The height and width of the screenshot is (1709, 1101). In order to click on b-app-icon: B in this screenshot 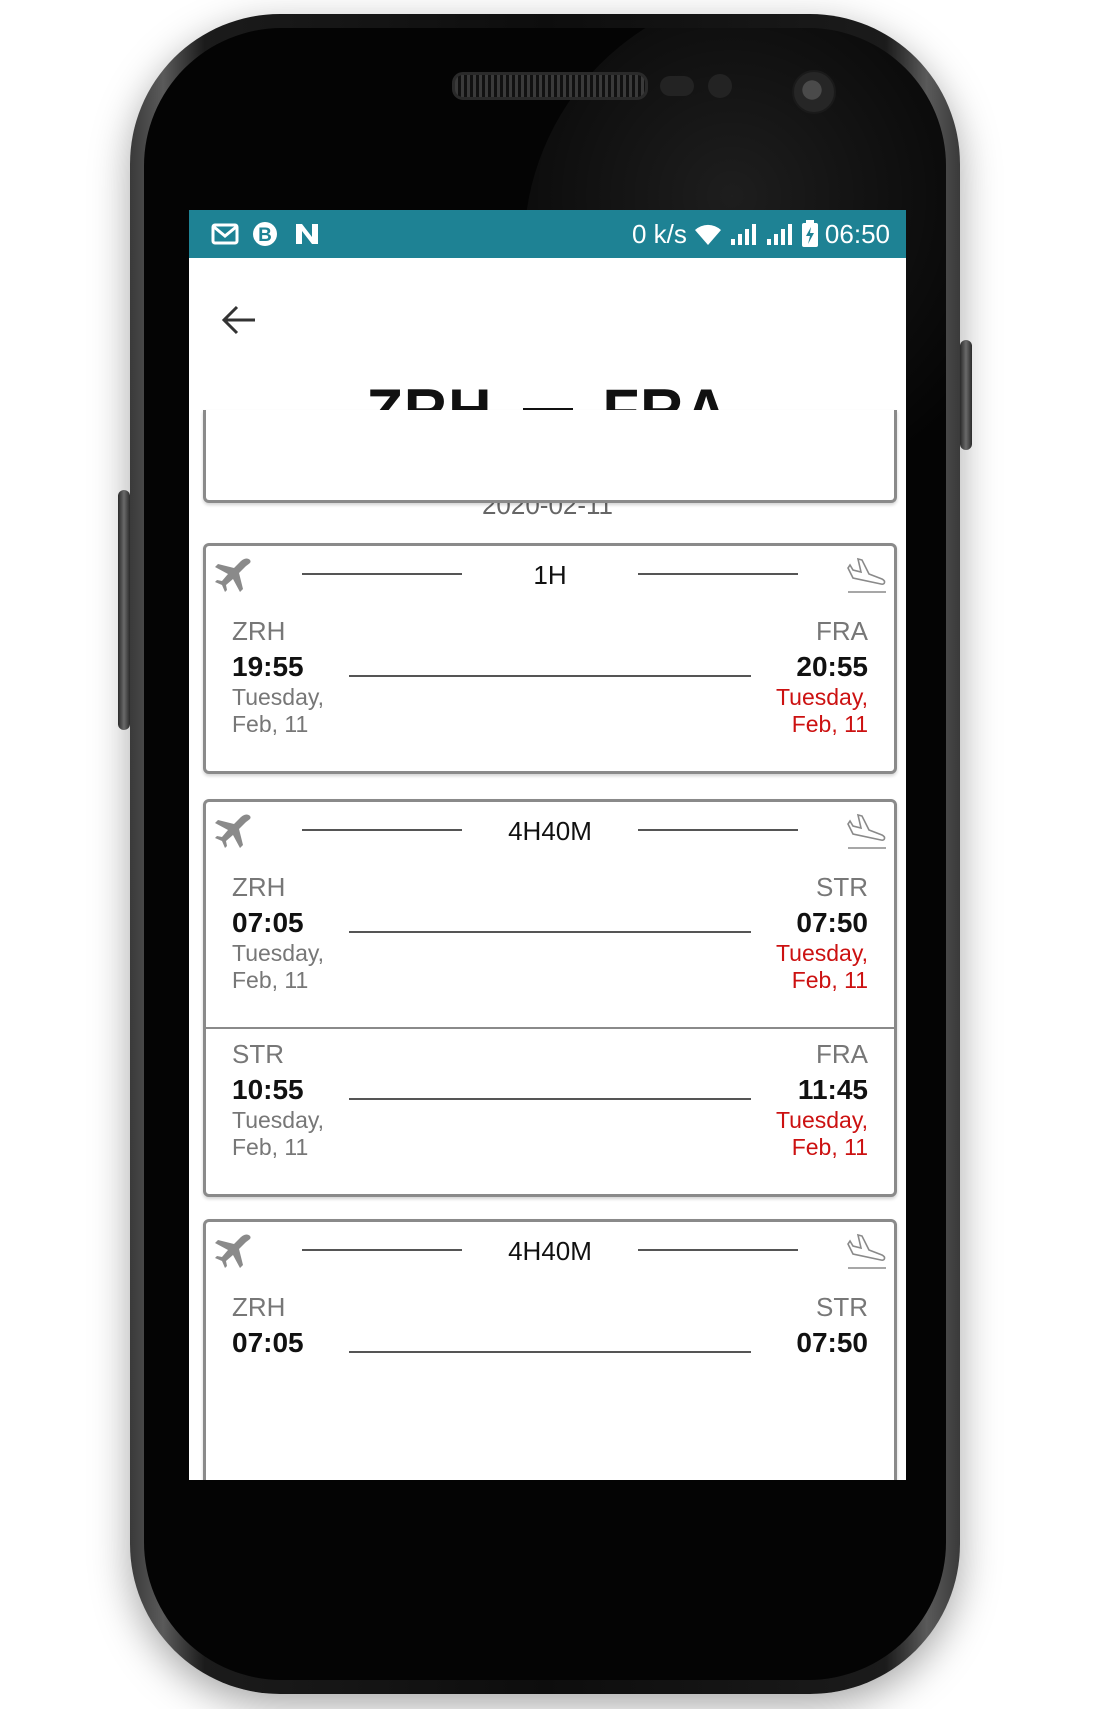, I will do `click(265, 234)`.